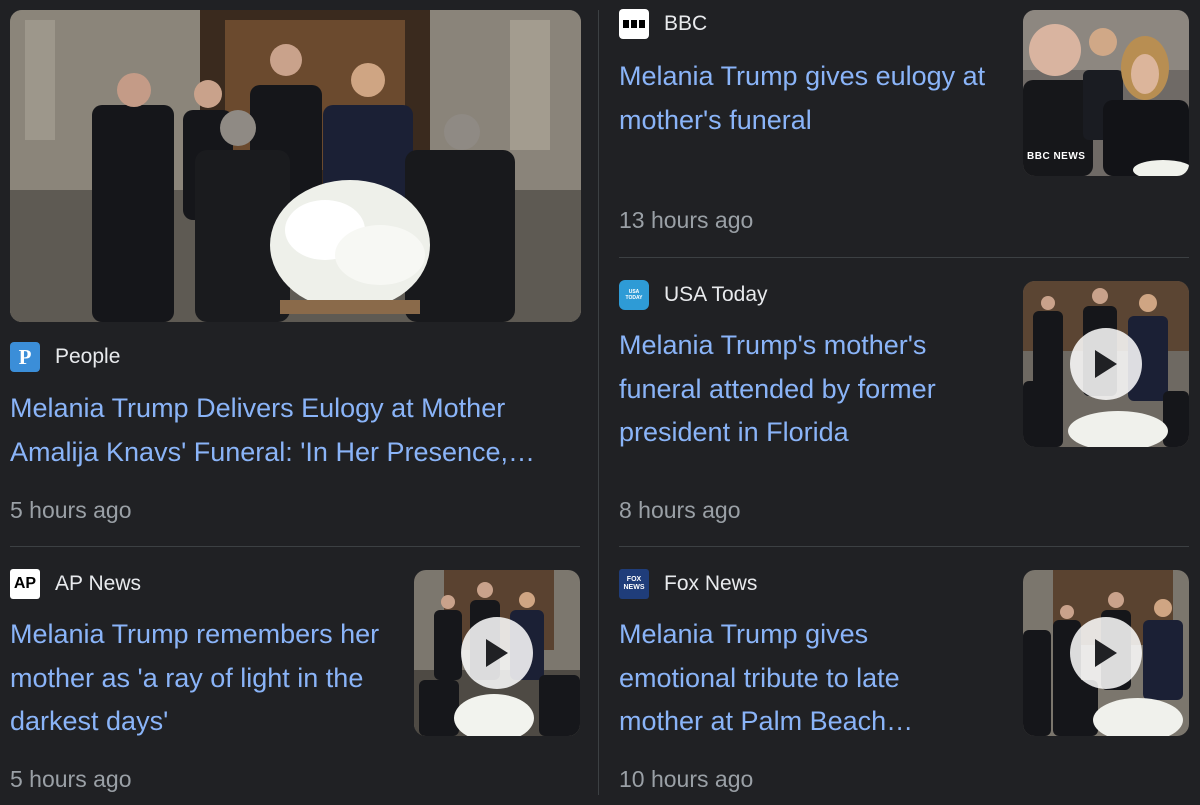 This screenshot has width=1200, height=805. I want to click on source-name: BBC, so click(686, 23).